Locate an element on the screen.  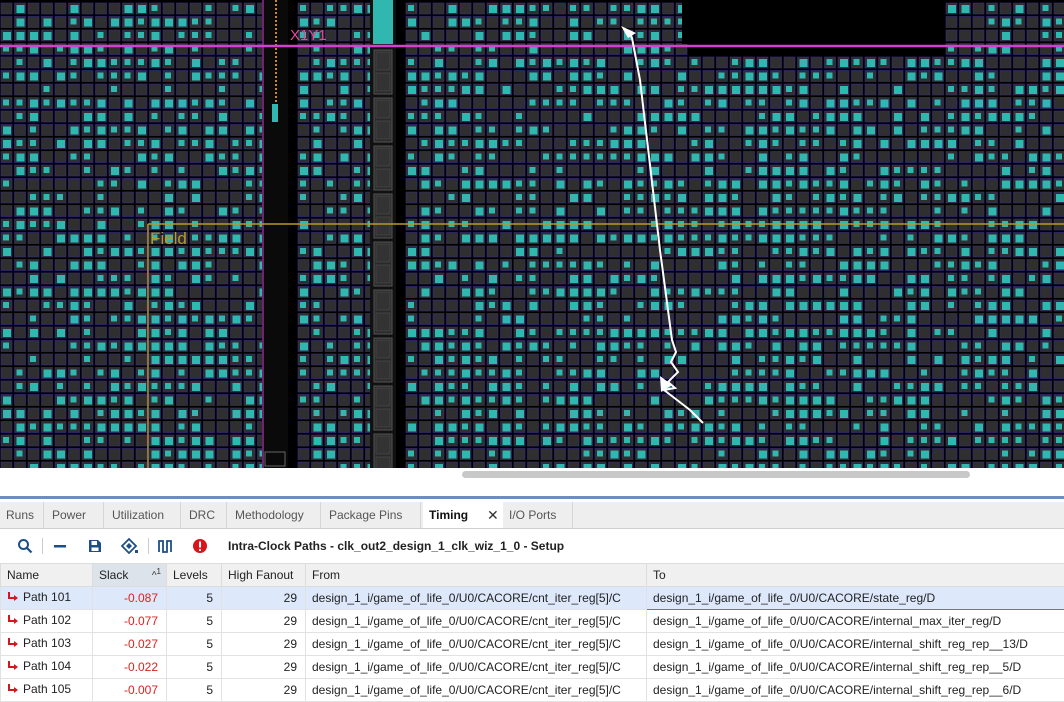
tab-methodology: Methodology is located at coordinates (275, 515).